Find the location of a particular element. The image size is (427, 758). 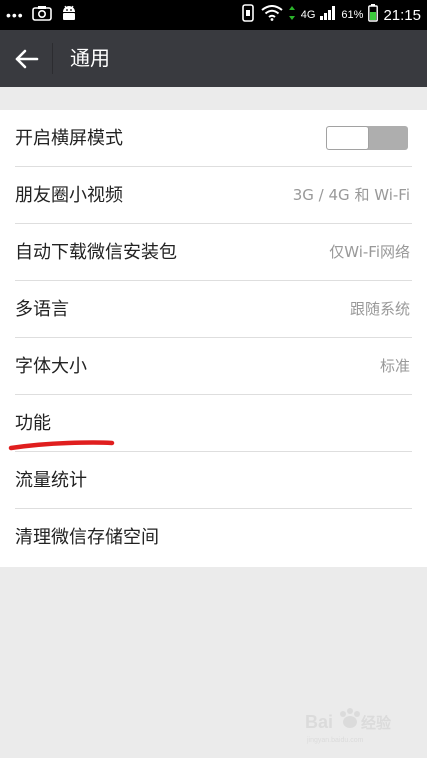

page-title: 通用 is located at coordinates (90, 58).